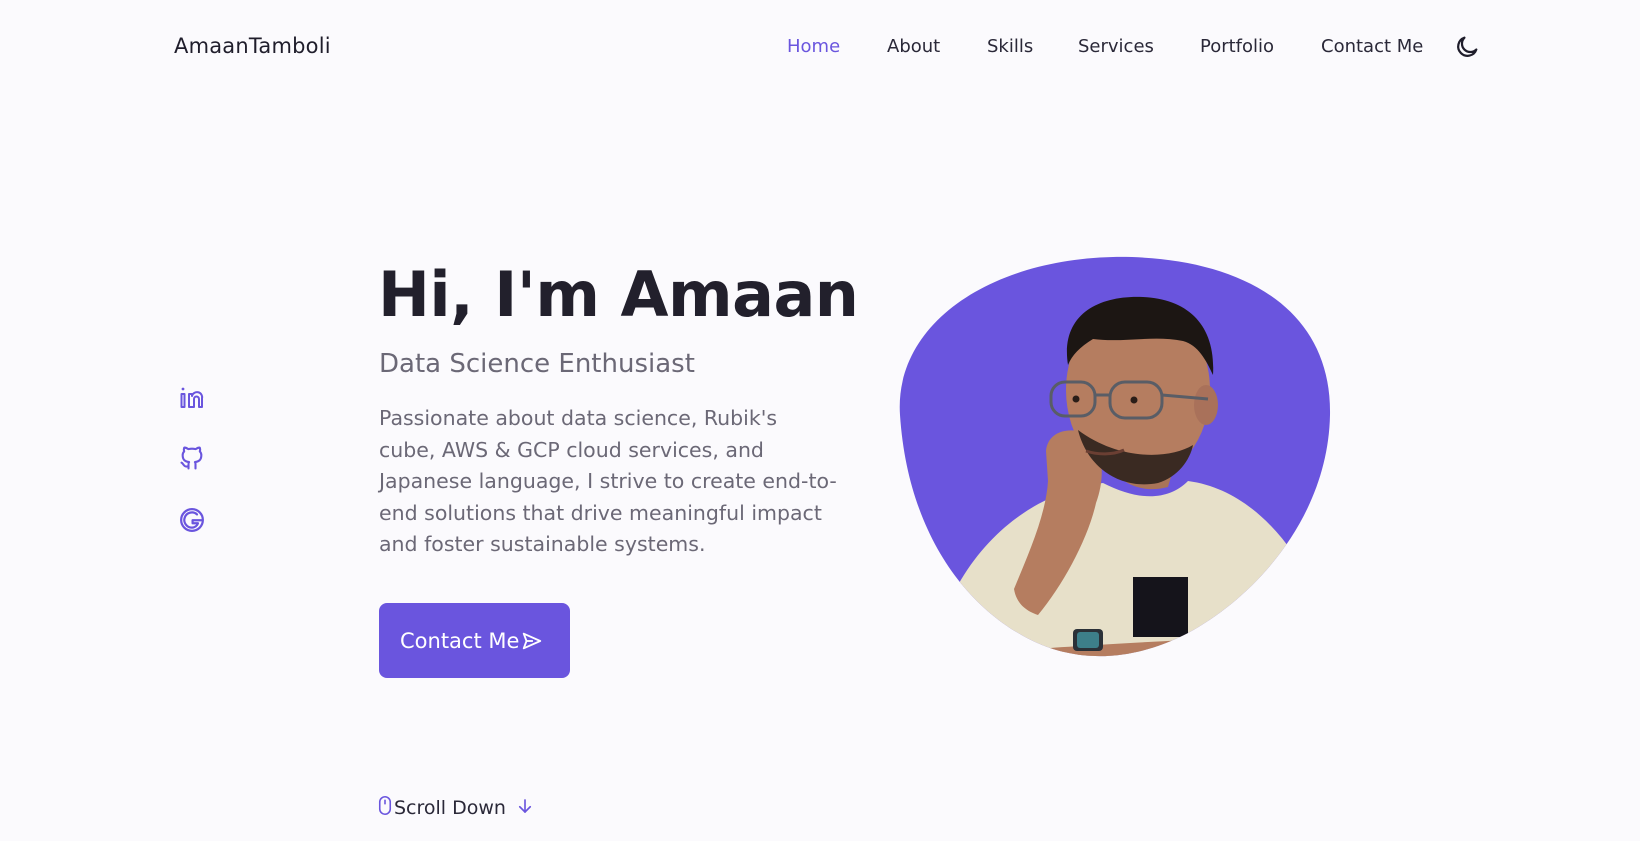  I want to click on linkedin-icon, so click(192, 398).